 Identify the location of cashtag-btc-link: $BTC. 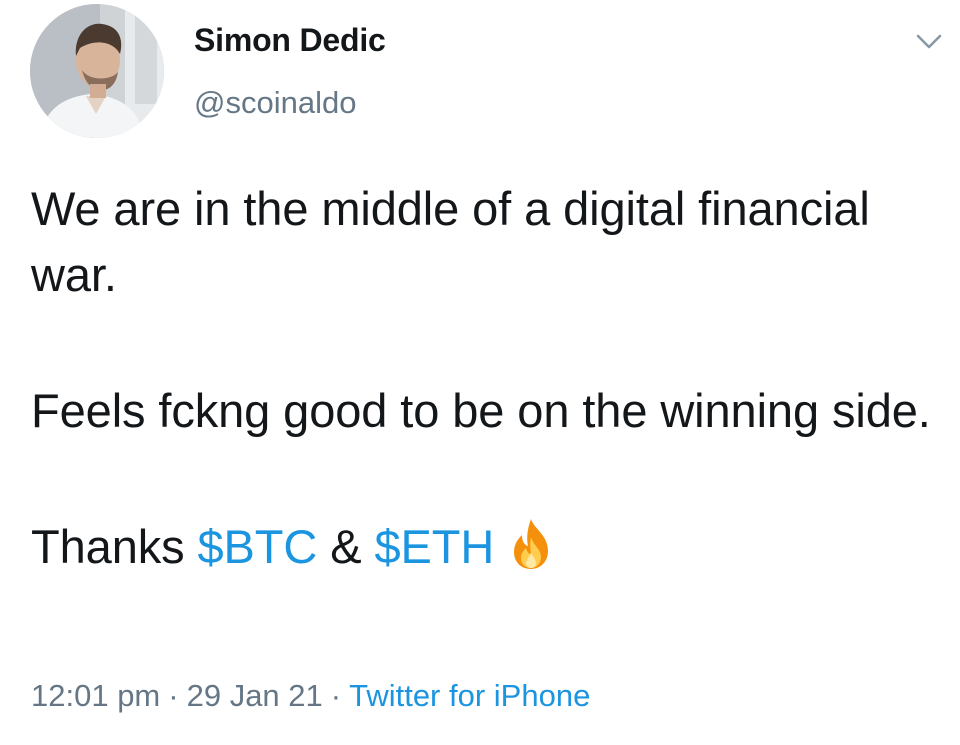
(258, 546).